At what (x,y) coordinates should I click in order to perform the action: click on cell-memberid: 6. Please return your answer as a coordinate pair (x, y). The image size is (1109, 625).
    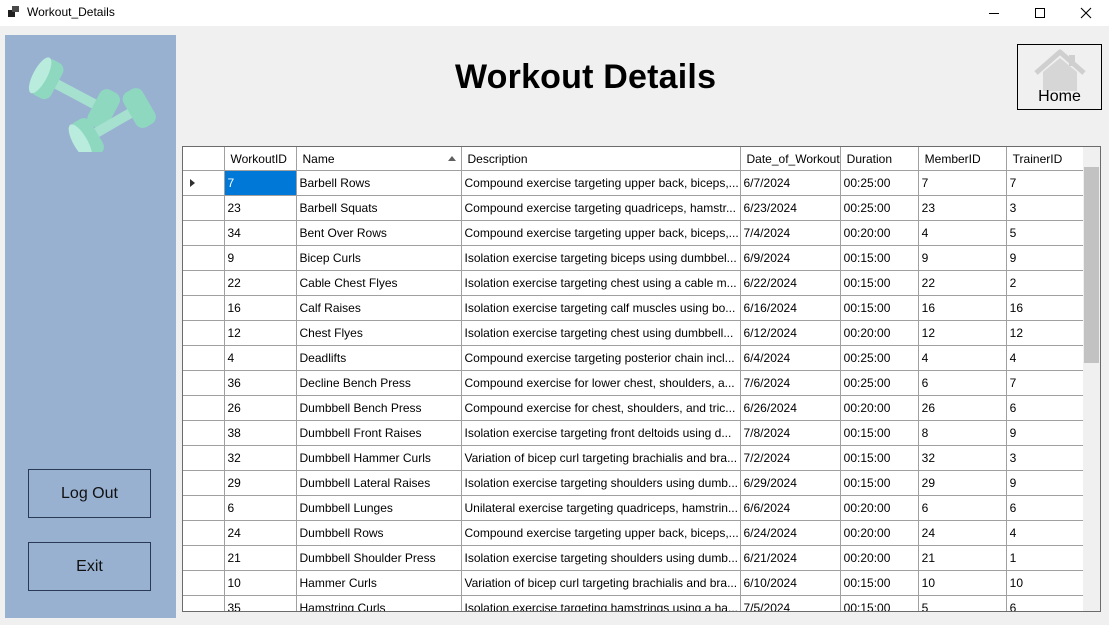
    Looking at the image, I should click on (962, 508).